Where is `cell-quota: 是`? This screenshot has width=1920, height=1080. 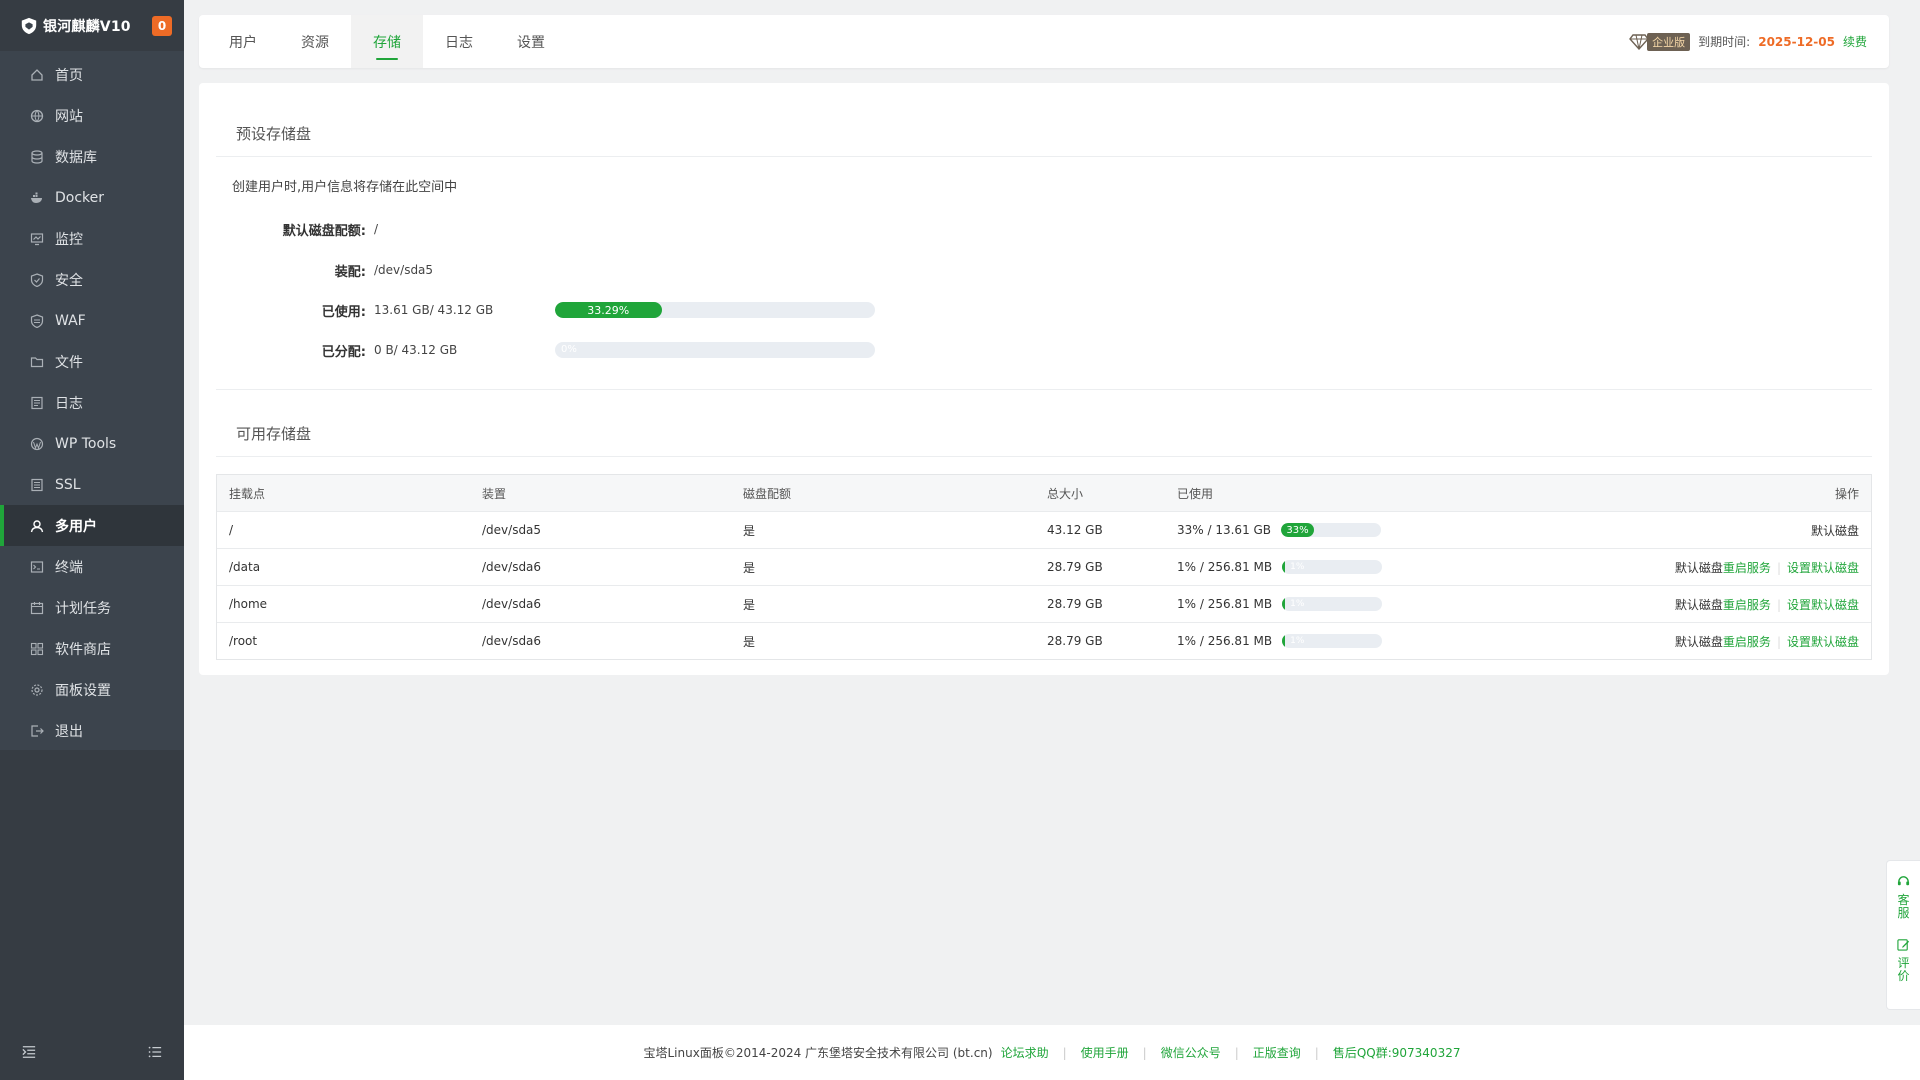
cell-quota: 是 is located at coordinates (749, 530).